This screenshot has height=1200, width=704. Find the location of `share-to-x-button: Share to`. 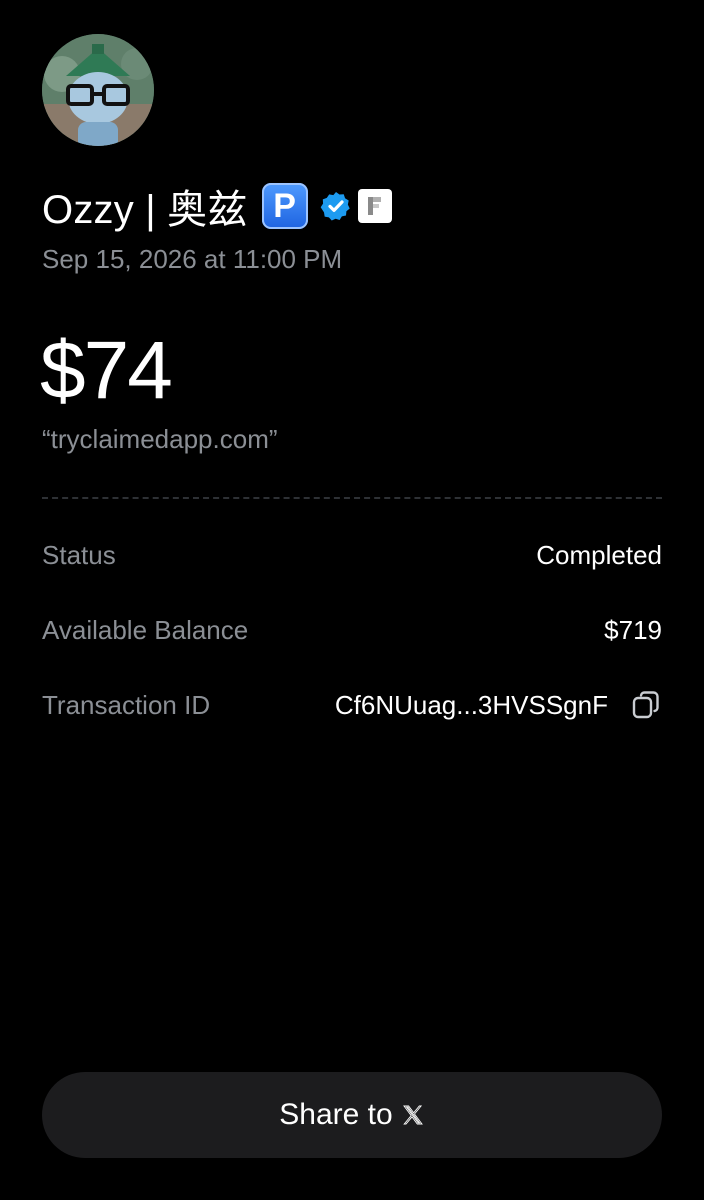

share-to-x-button: Share to is located at coordinates (352, 1115).